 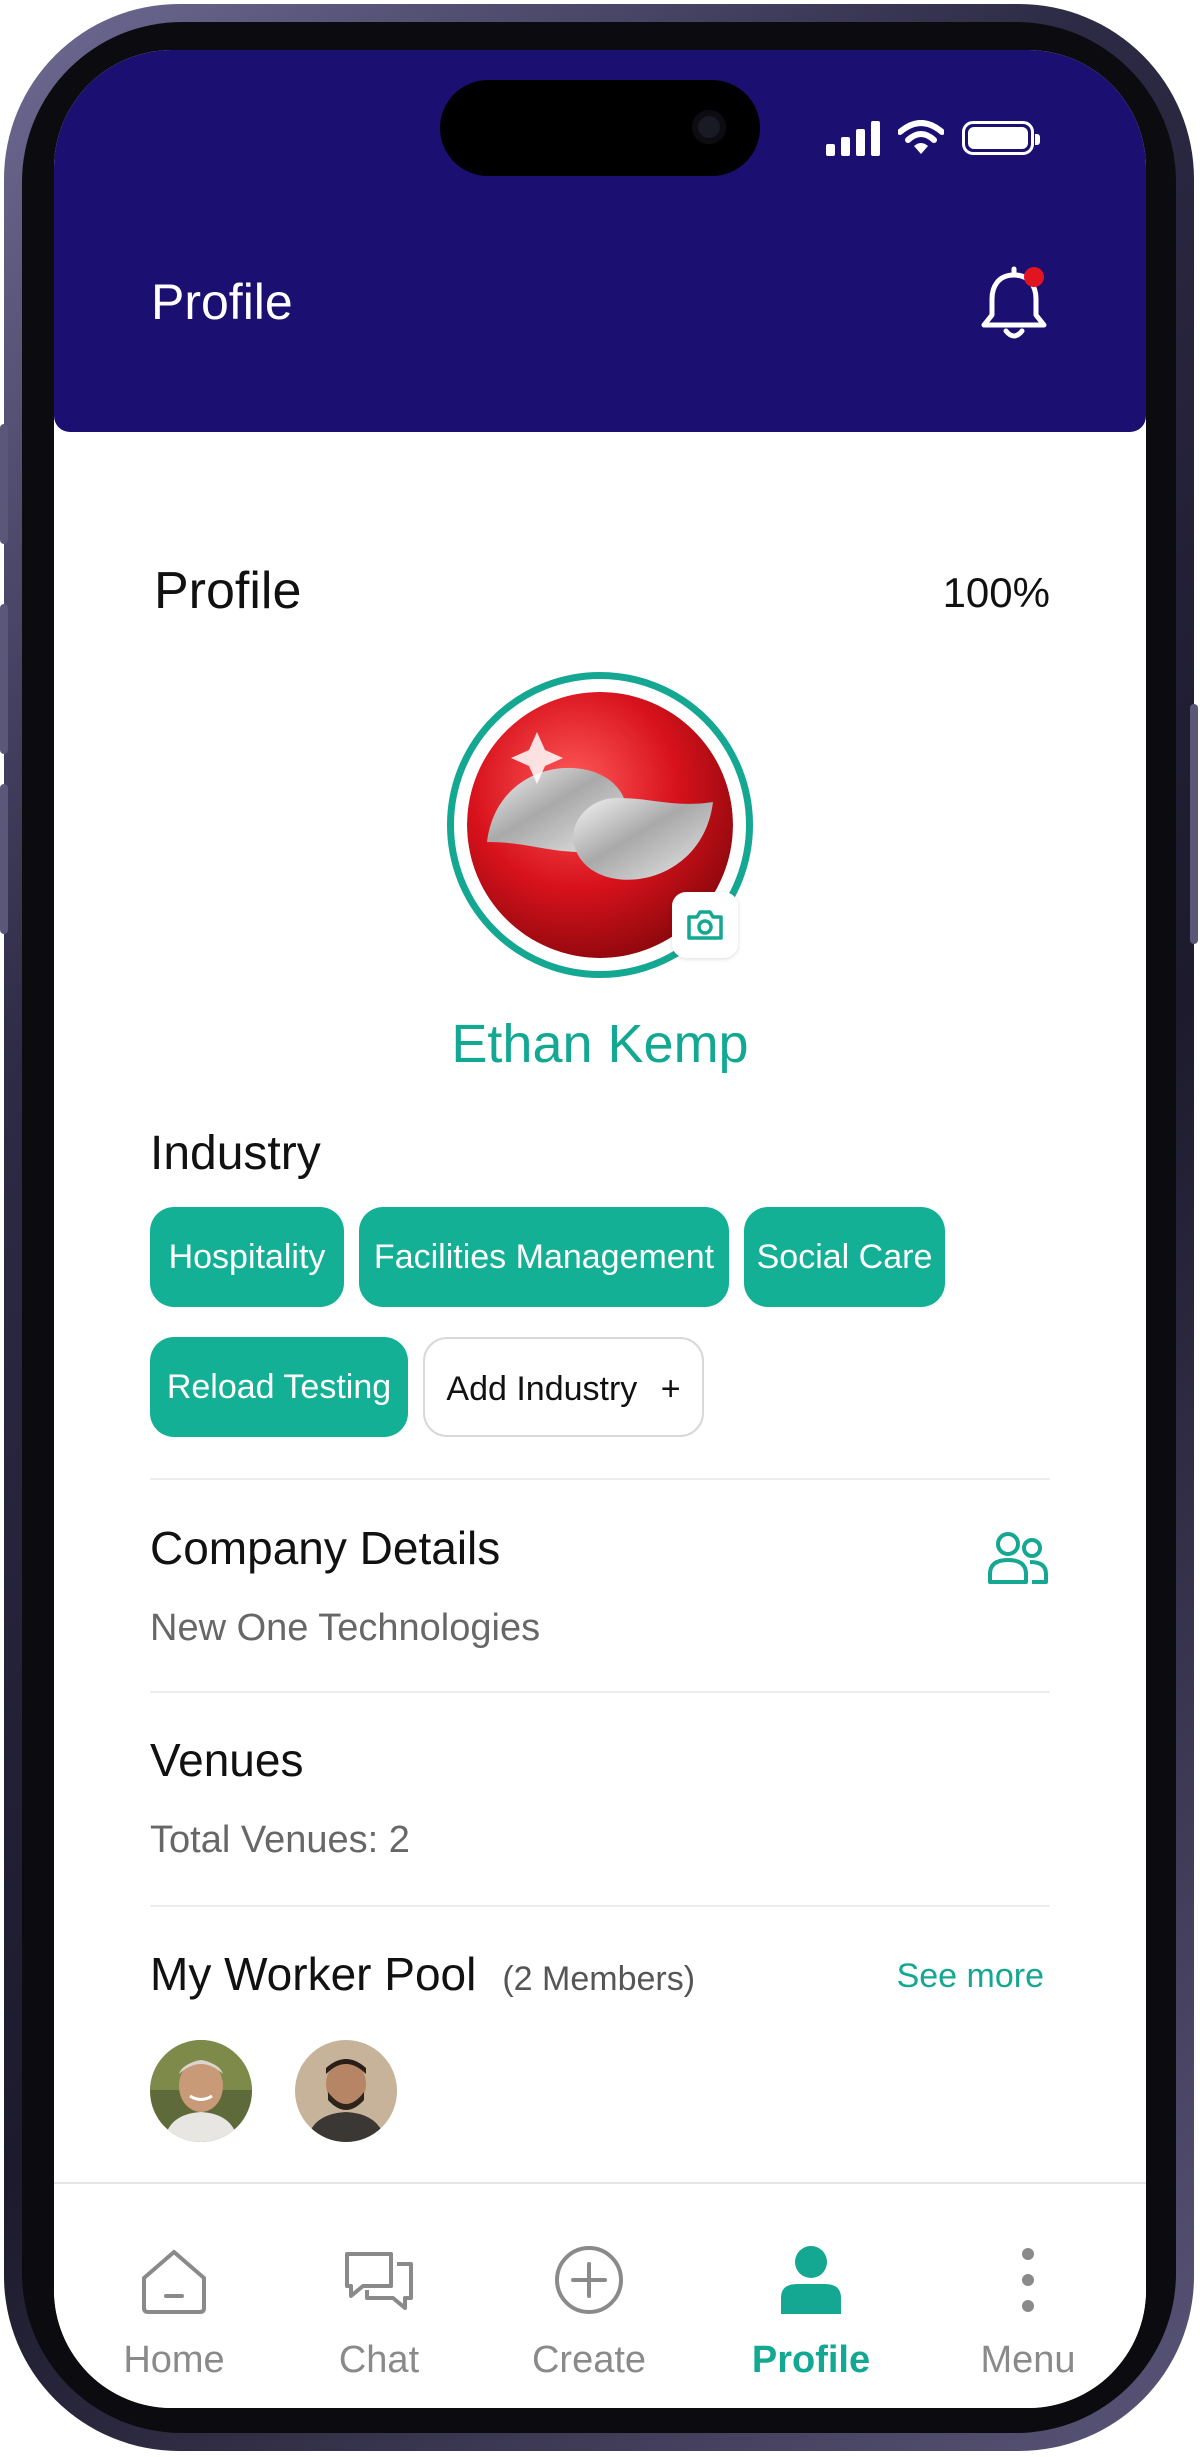 I want to click on cellular-signal-icon, so click(x=853, y=138).